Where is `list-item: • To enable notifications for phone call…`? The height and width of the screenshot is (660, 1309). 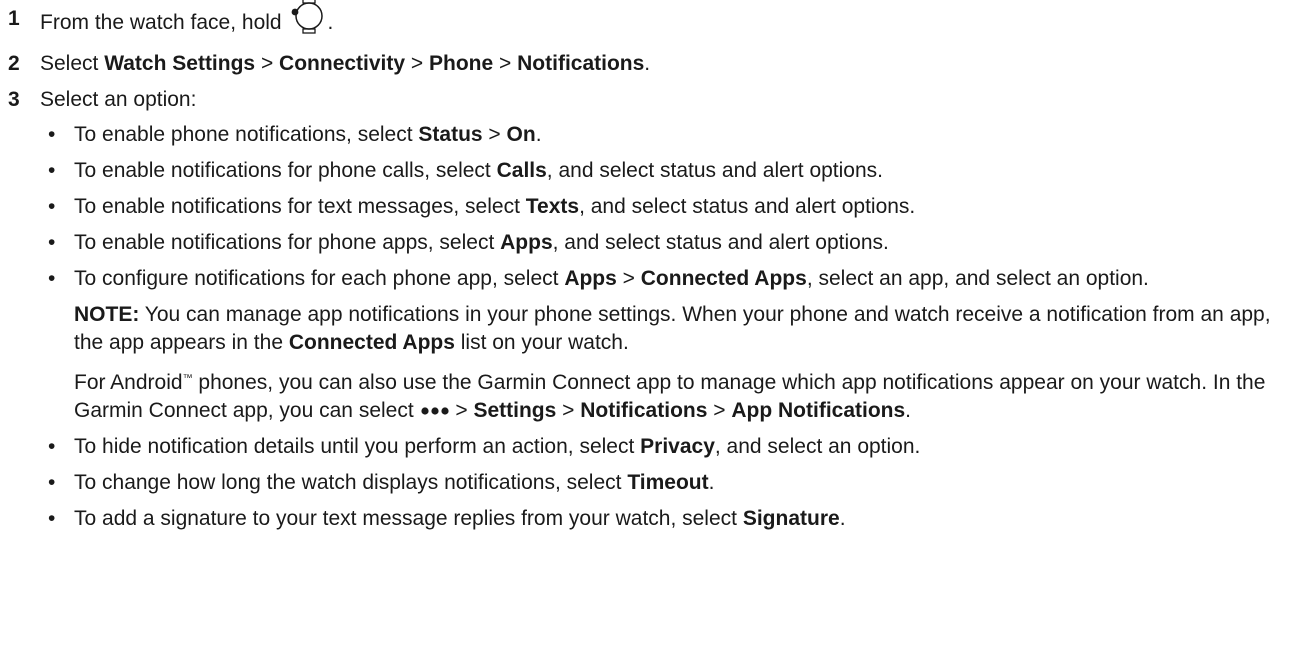
list-item: • To enable notifications for phone call… is located at coordinates (671, 171).